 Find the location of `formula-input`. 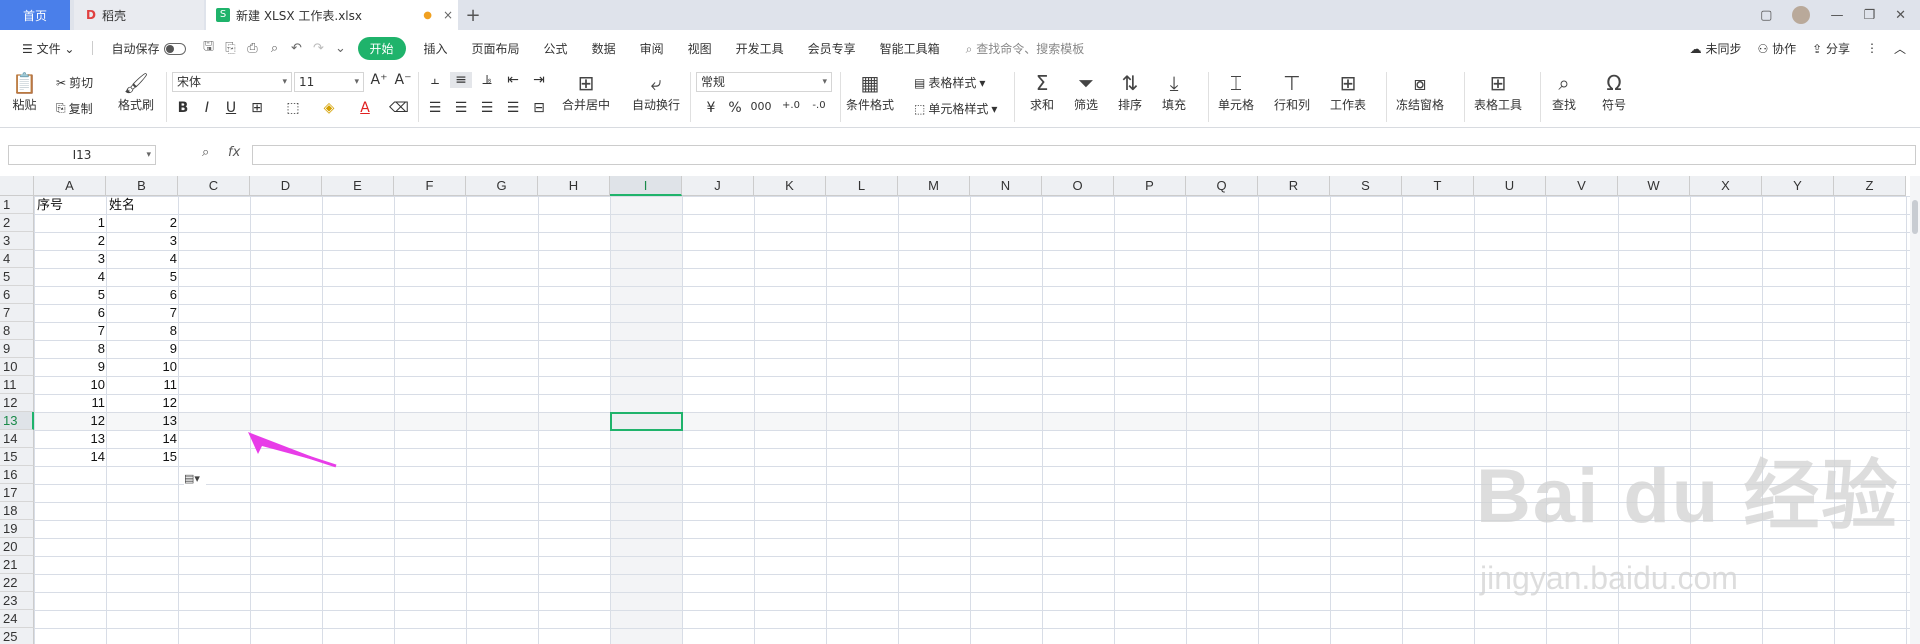

formula-input is located at coordinates (1084, 155).